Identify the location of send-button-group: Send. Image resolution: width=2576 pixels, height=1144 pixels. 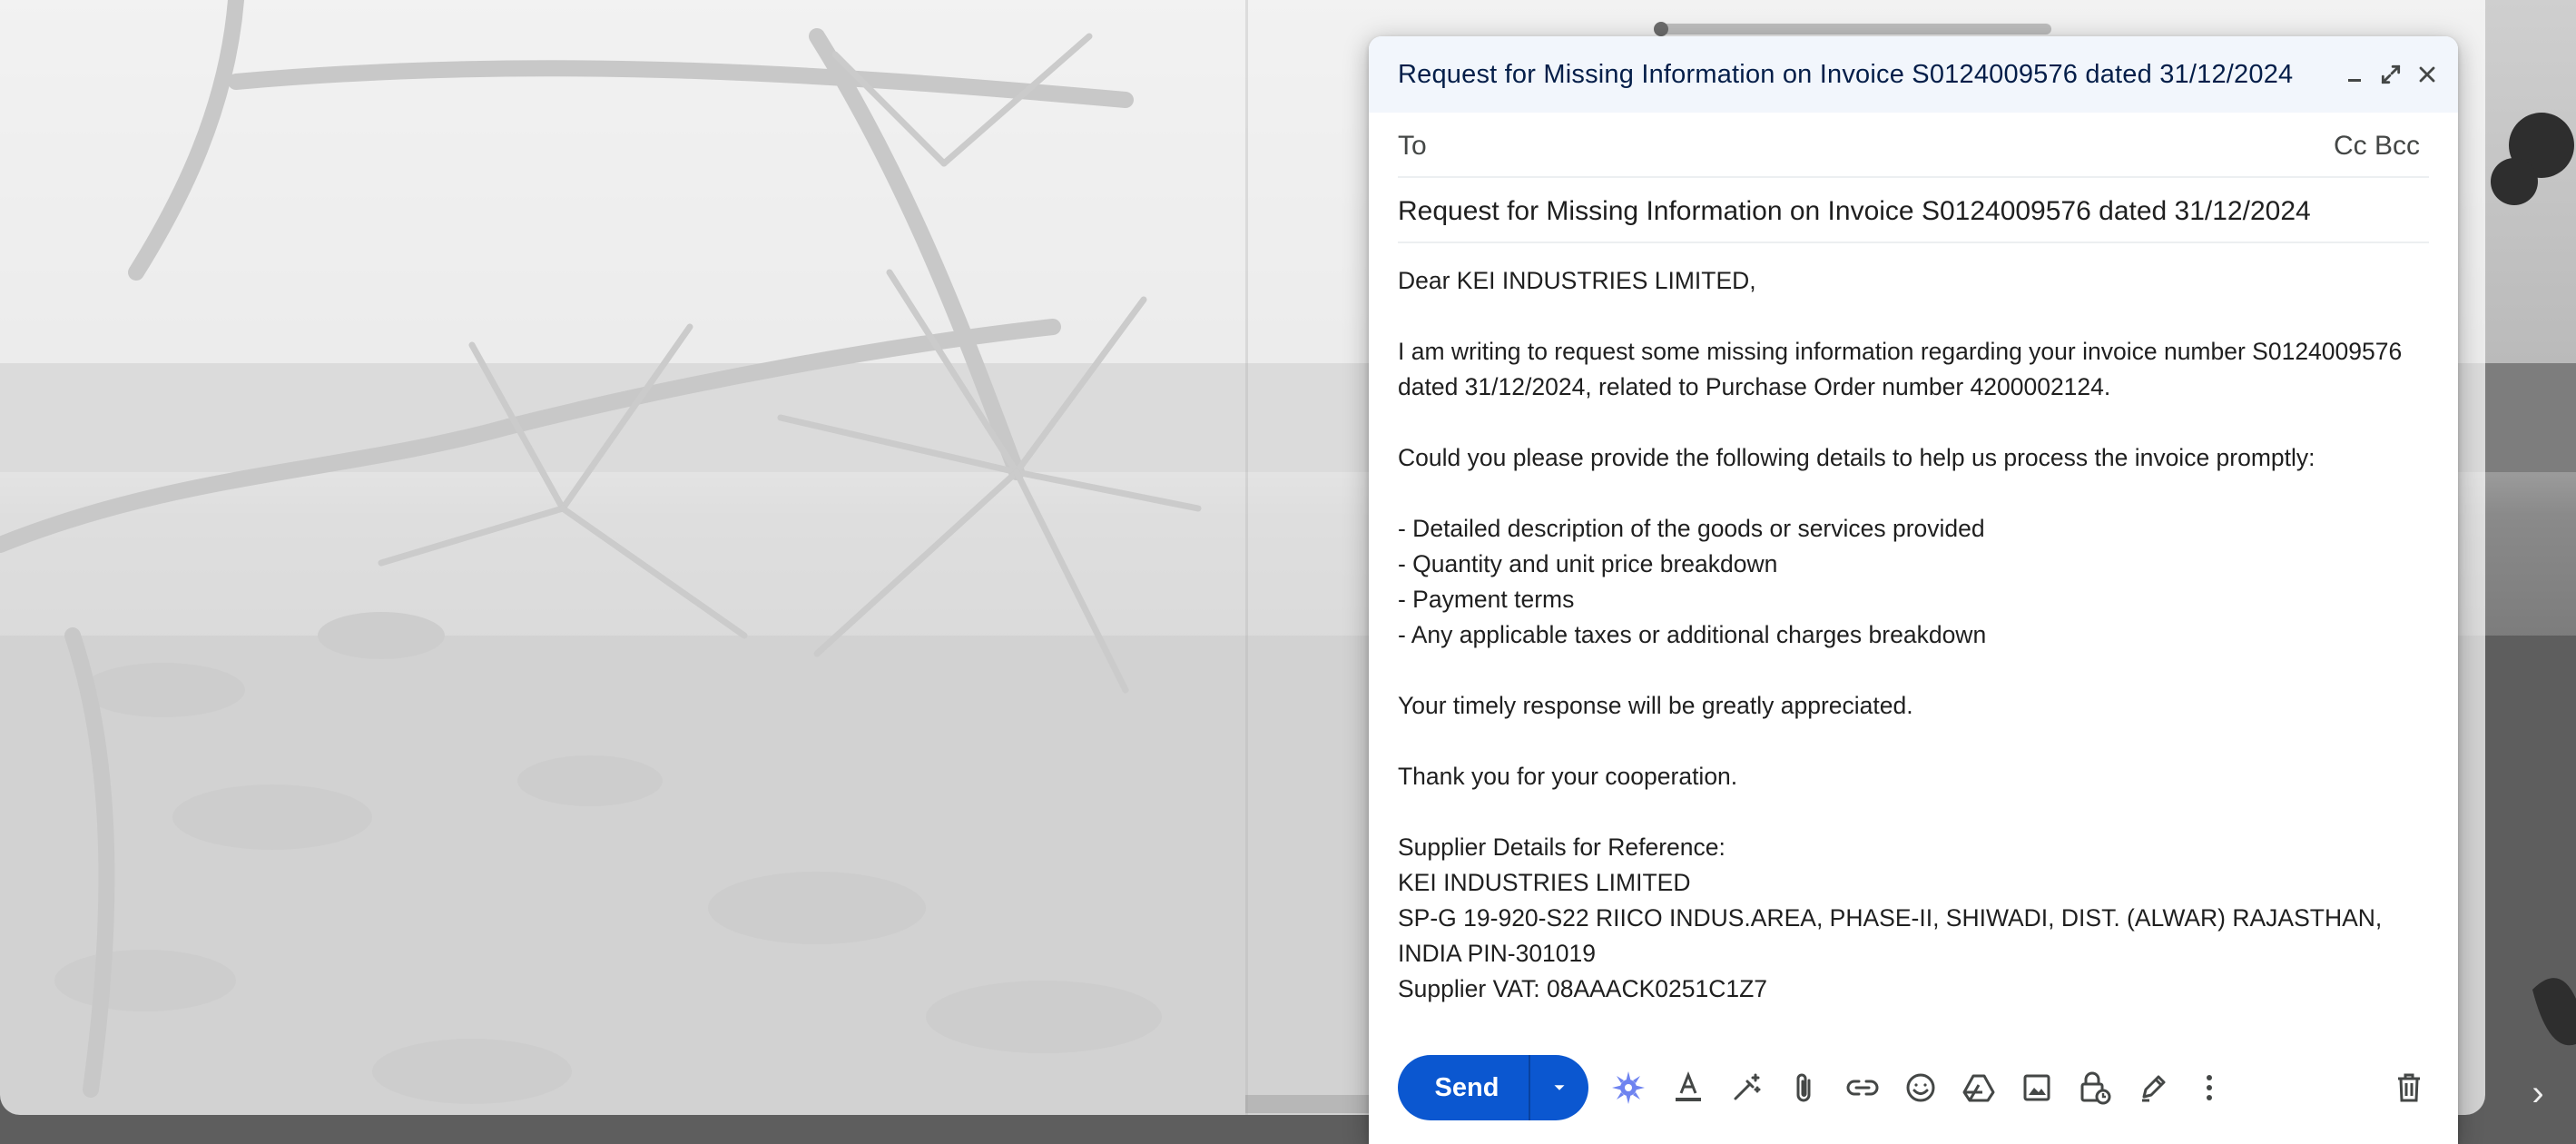
(1493, 1087).